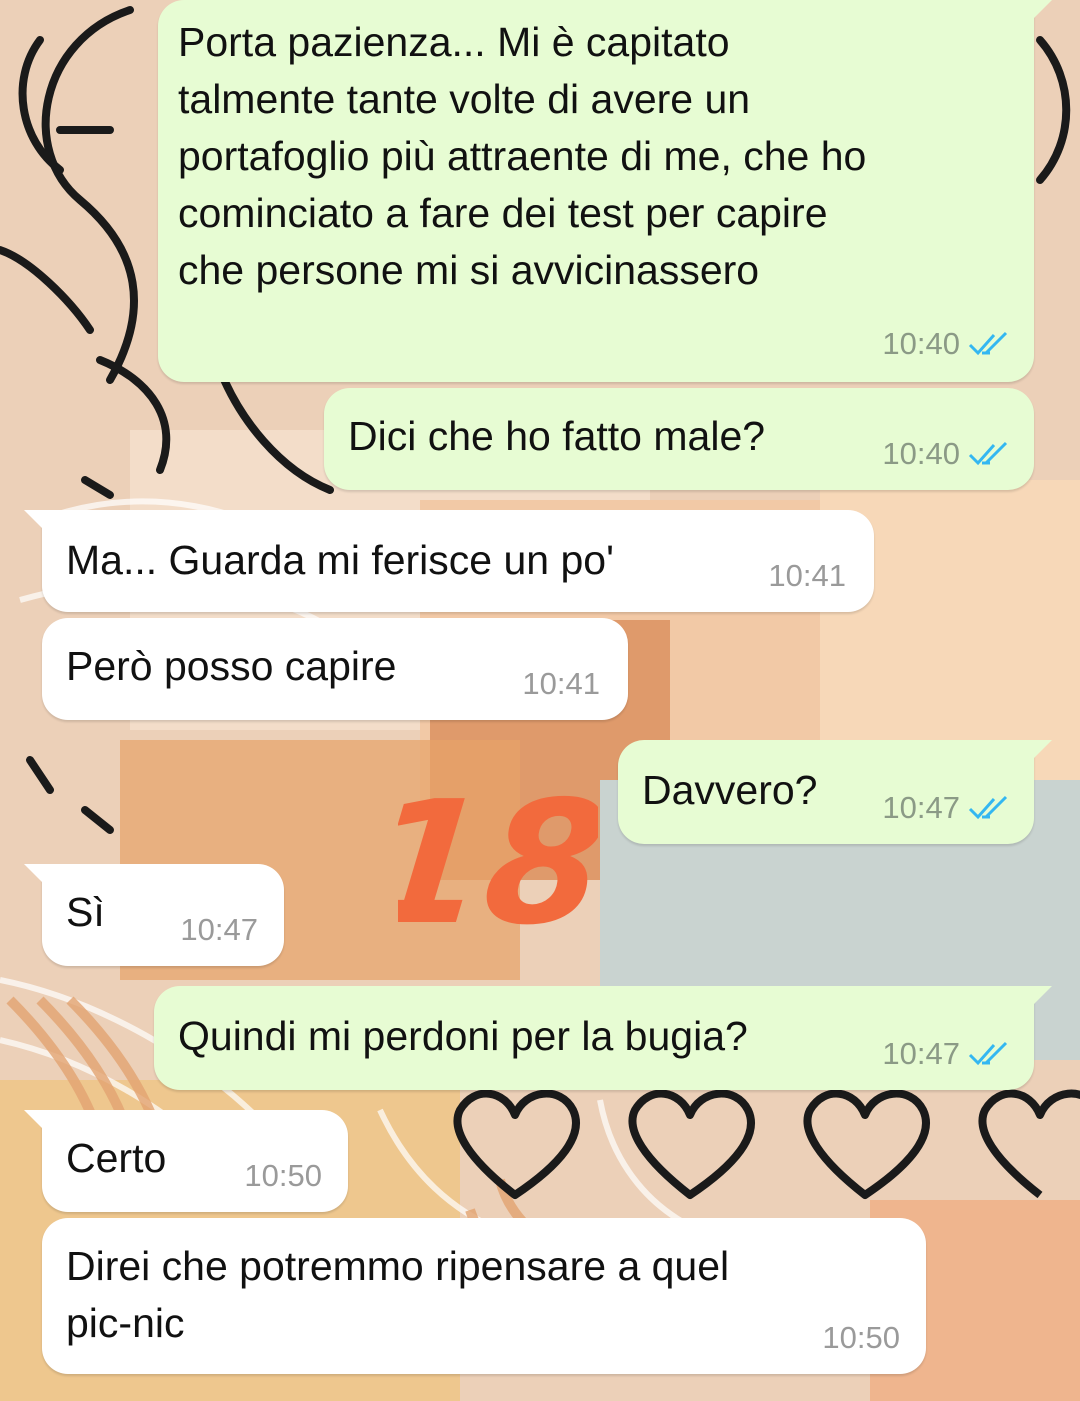 The height and width of the screenshot is (1401, 1080). Describe the element at coordinates (116, 1158) in the screenshot. I see `message-text: Certo` at that location.